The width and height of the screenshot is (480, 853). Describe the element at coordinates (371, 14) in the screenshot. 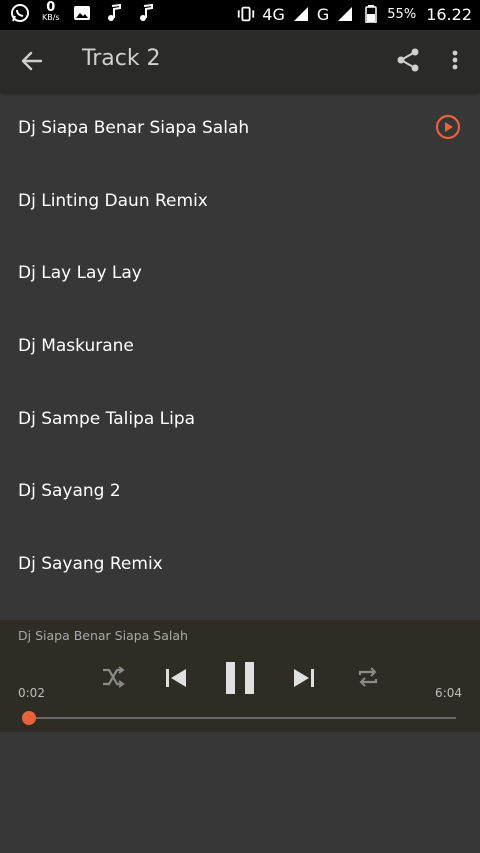

I see `battery-icon` at that location.